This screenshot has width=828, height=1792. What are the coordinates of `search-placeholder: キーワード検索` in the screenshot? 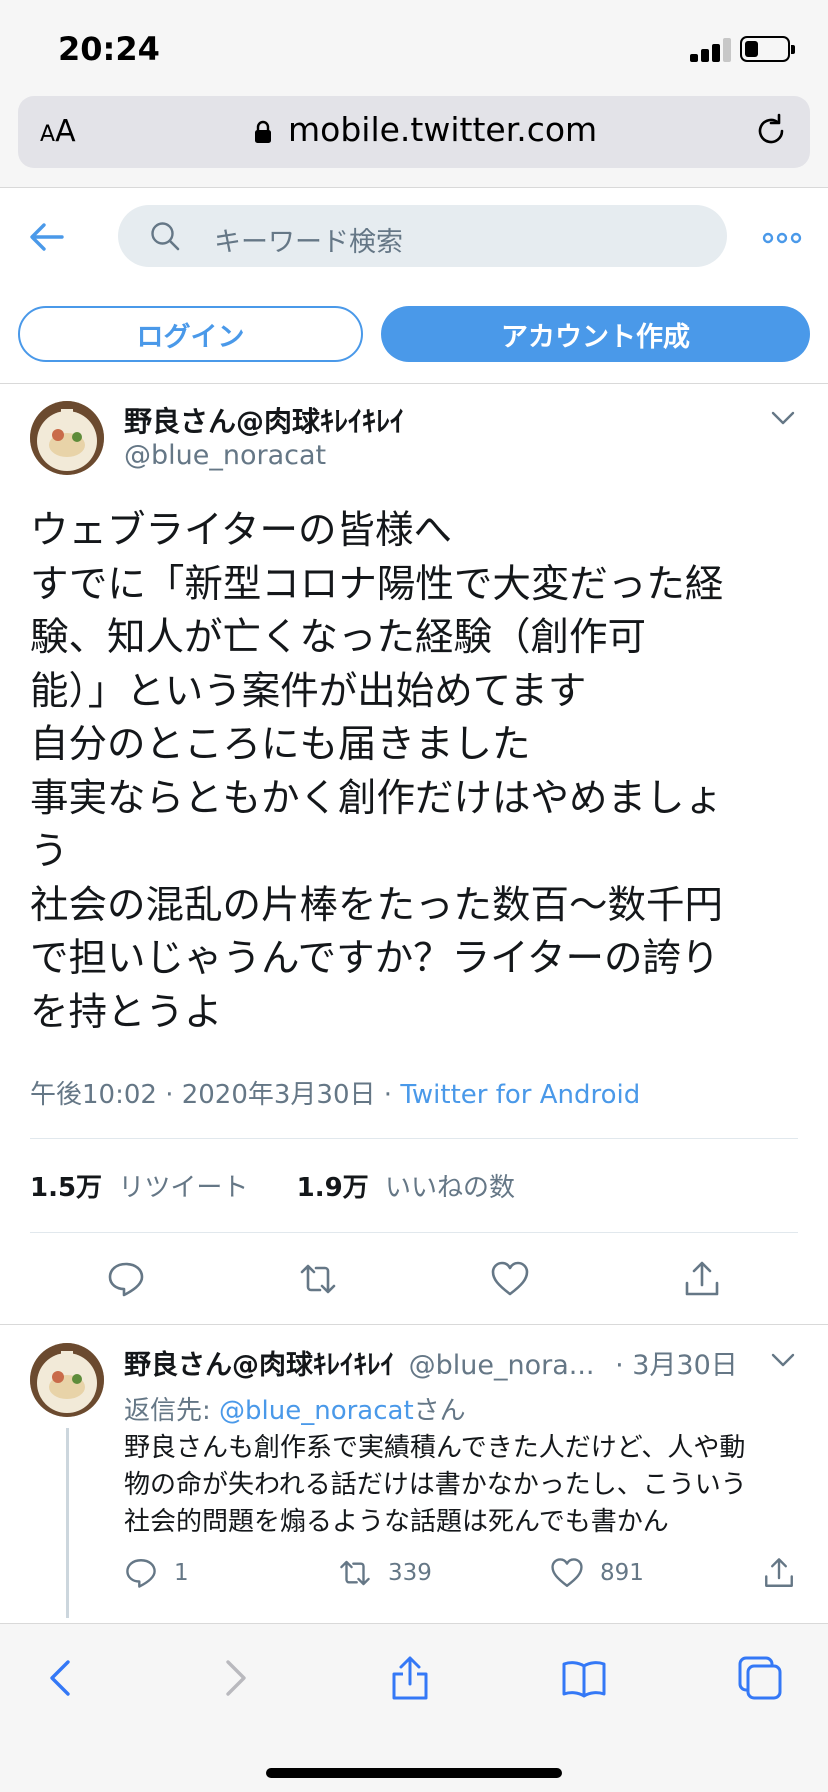 It's located at (308, 242).